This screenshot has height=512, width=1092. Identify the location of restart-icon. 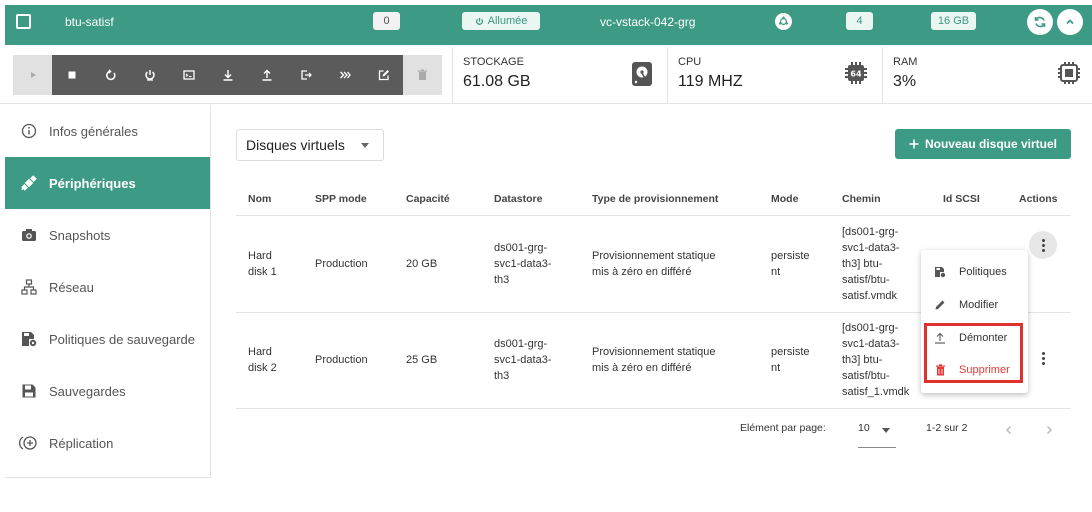
(110, 75).